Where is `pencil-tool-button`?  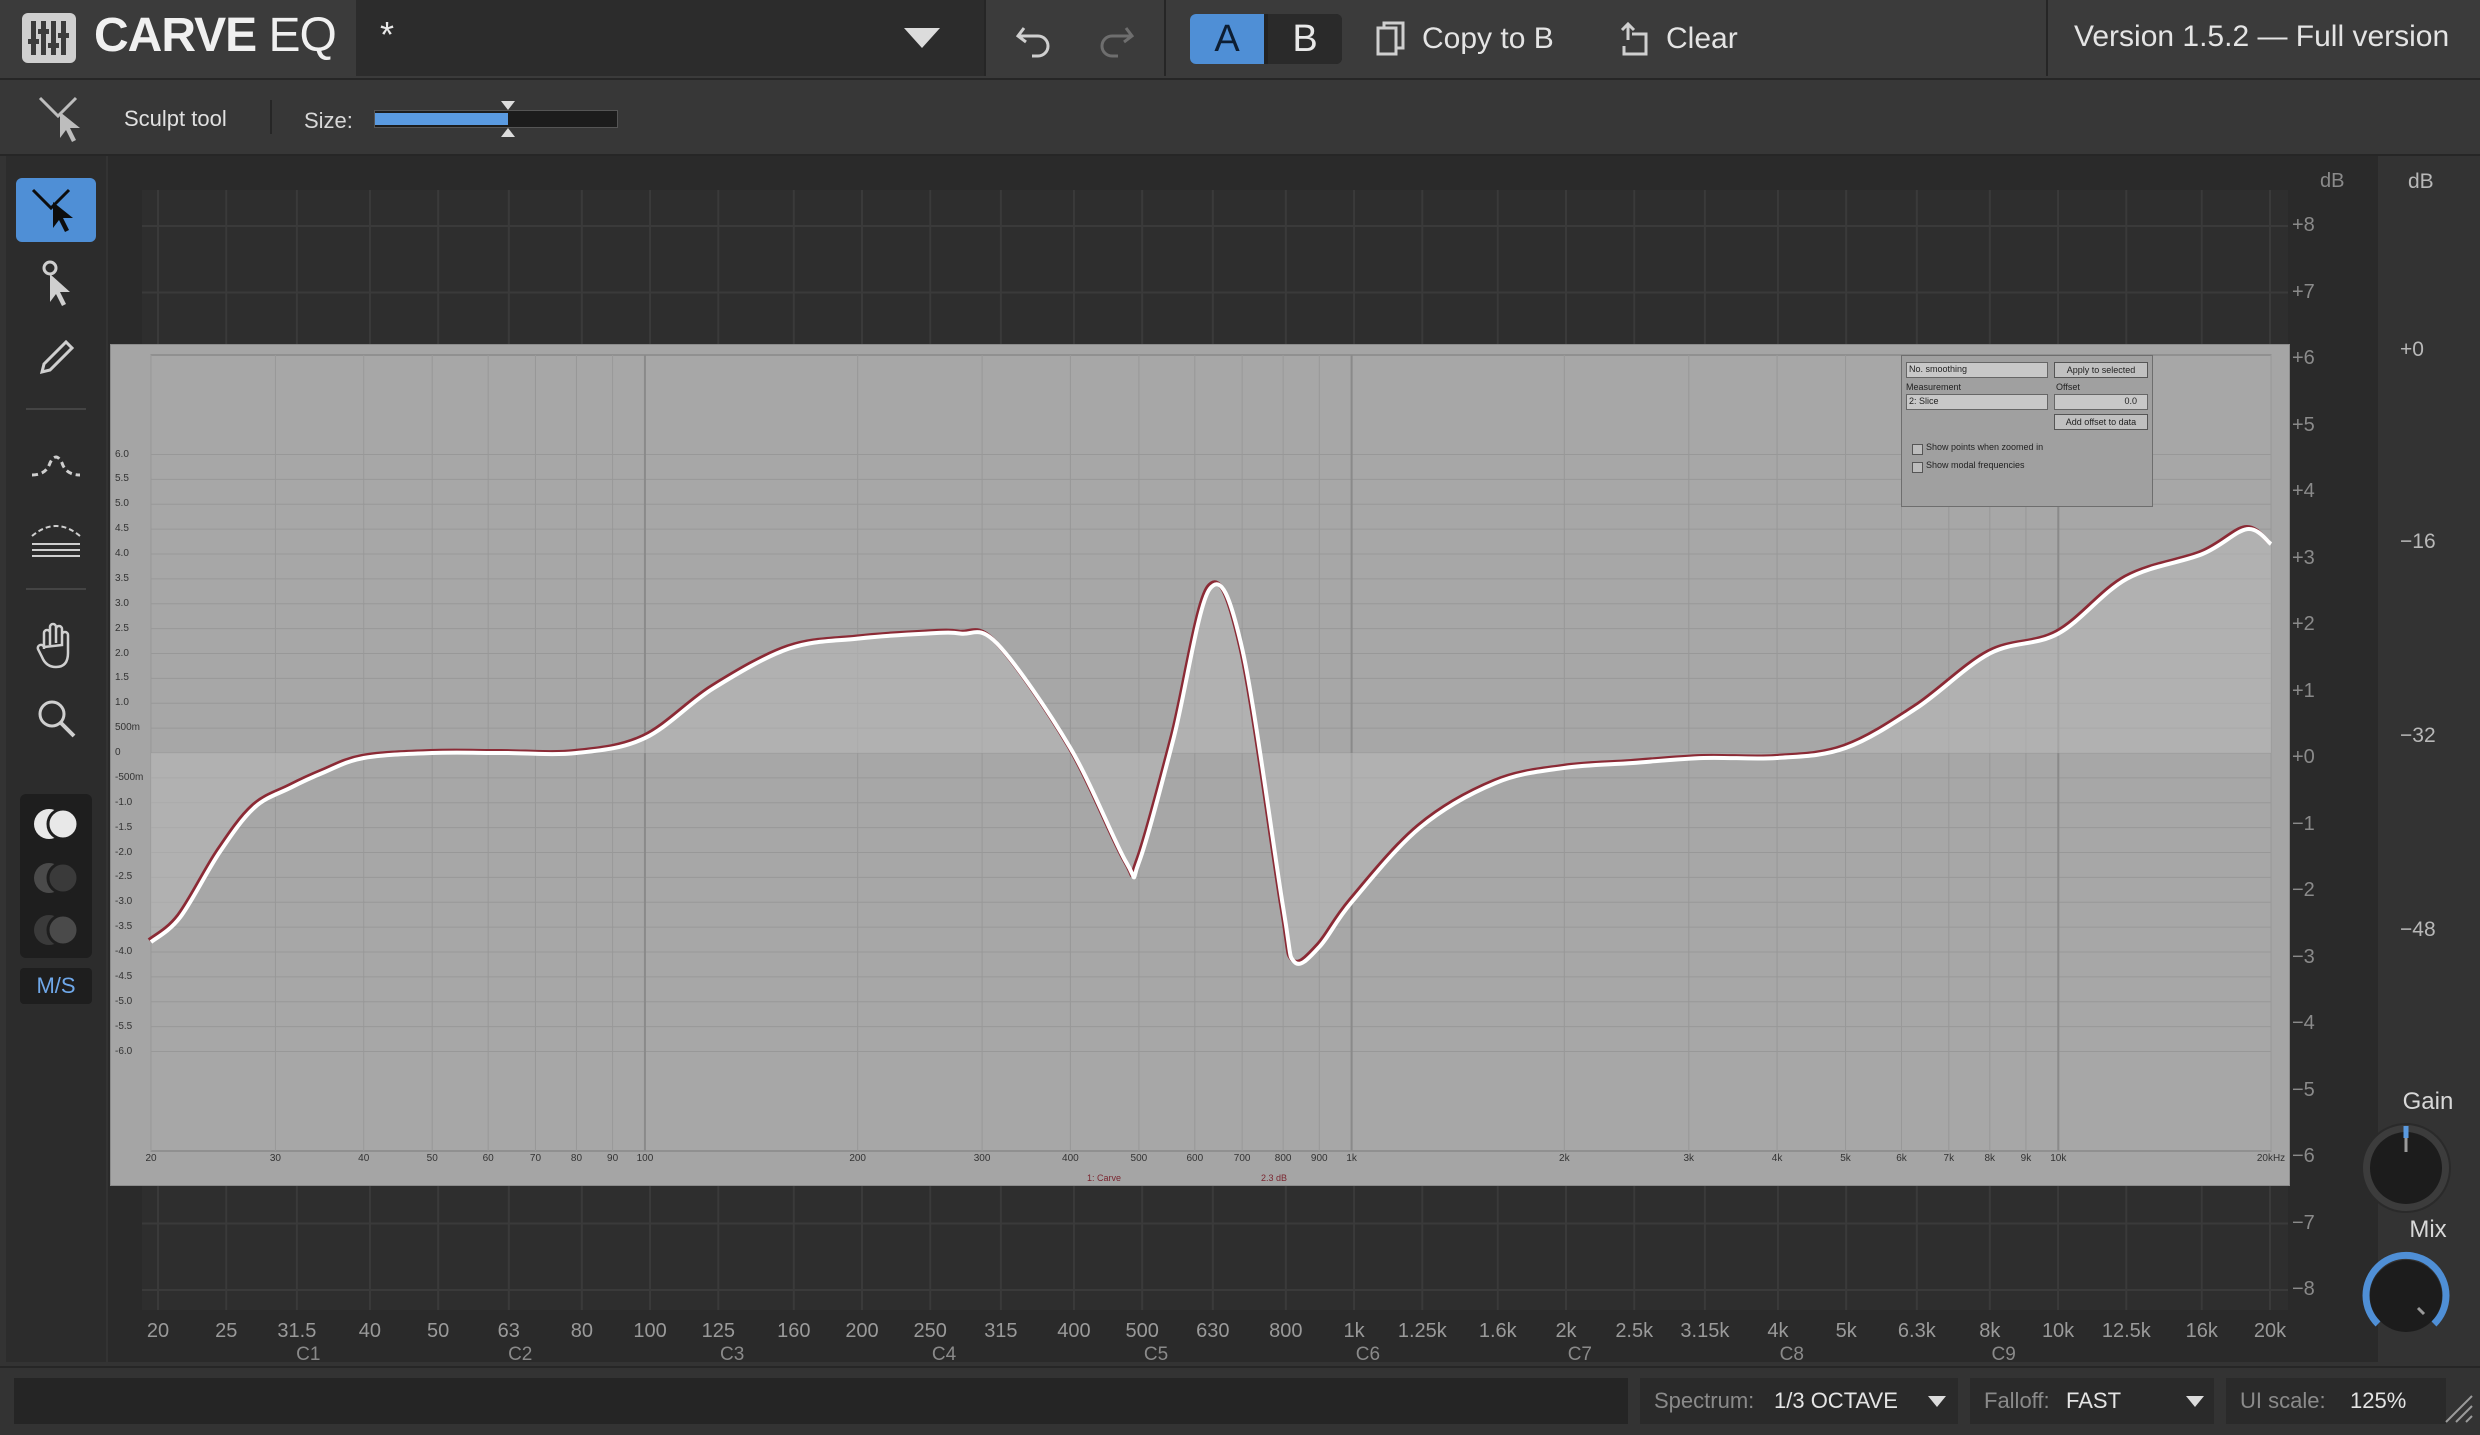
pencil-tool-button is located at coordinates (56, 358).